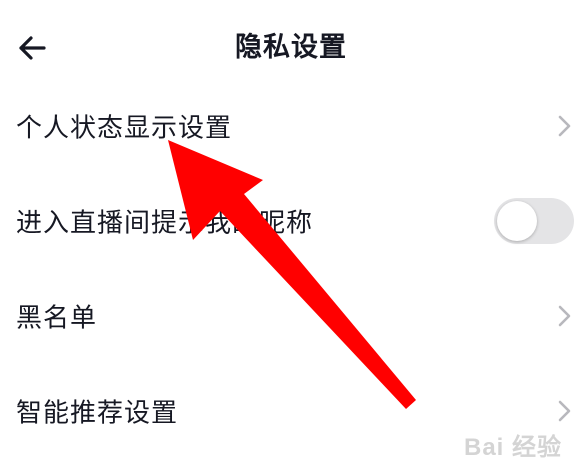 The width and height of the screenshot is (582, 472). I want to click on setting-label: 进入直播间提示我的昵称, so click(165, 223).